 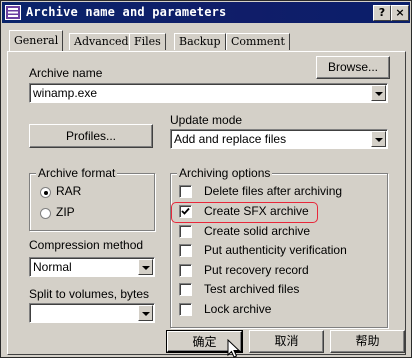 What do you see at coordinates (367, 341) in the screenshot?
I see `help-button: 帮助` at bounding box center [367, 341].